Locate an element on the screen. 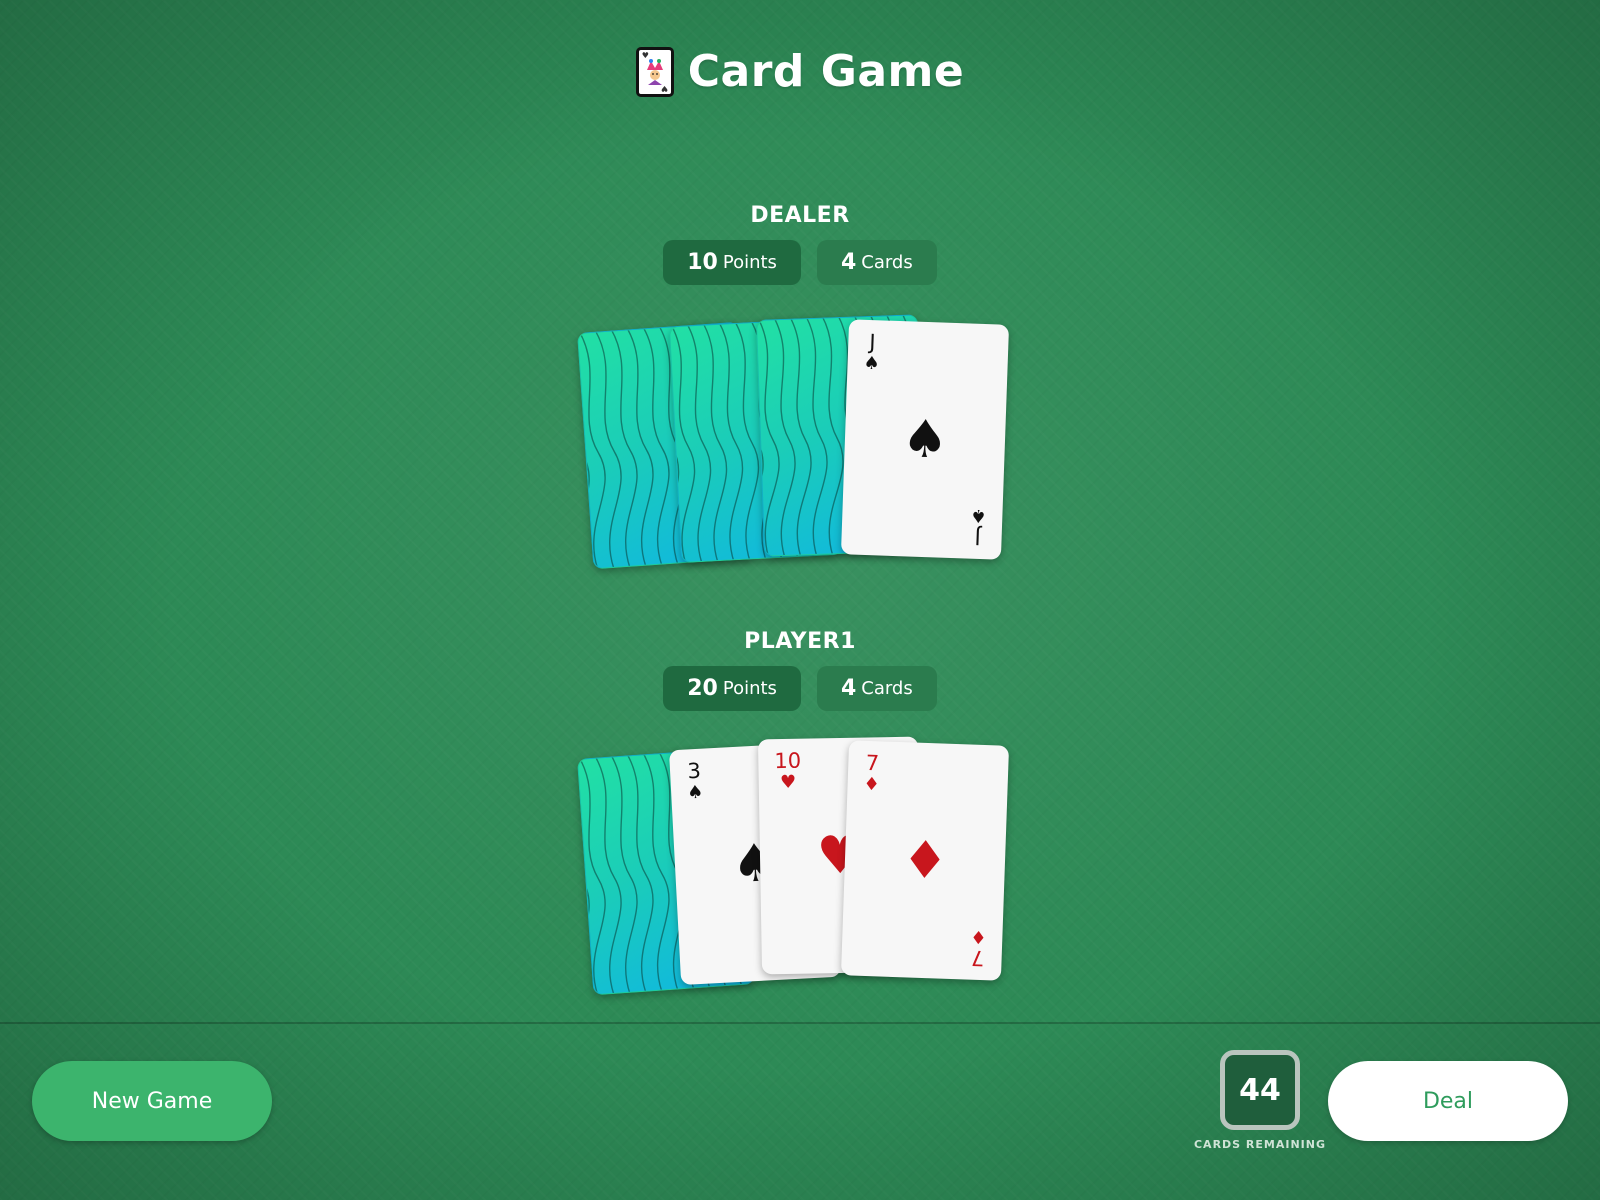 The width and height of the screenshot is (1600, 1200). footer-divider is located at coordinates (800, 1023).